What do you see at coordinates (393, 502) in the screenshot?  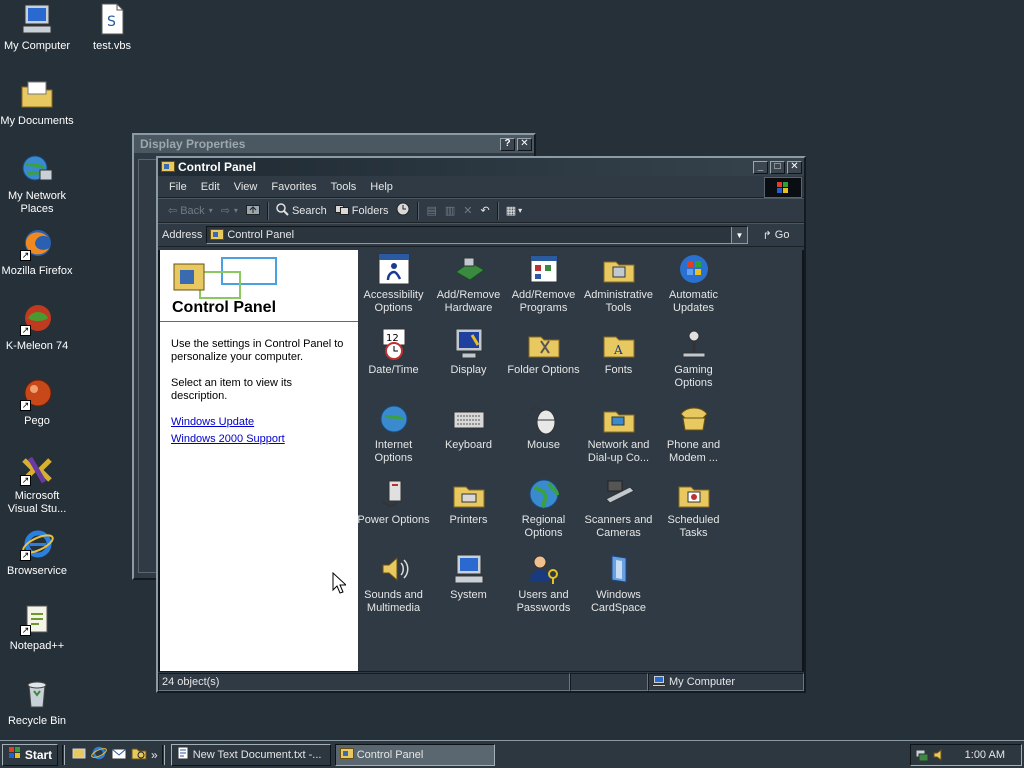 I see `item-power-options: Power Options` at bounding box center [393, 502].